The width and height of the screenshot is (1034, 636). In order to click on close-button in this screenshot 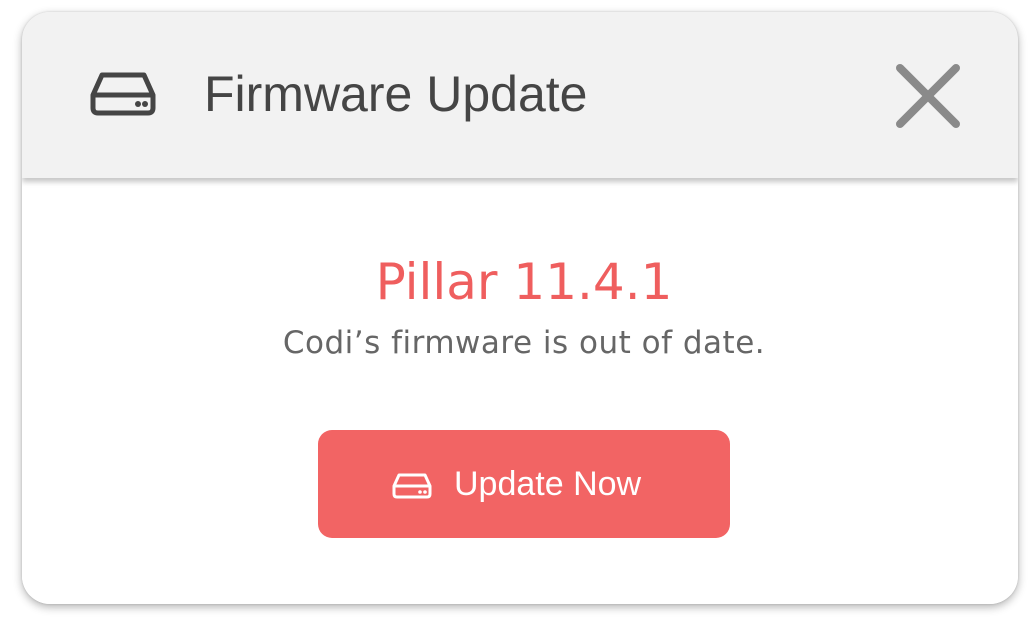, I will do `click(928, 96)`.